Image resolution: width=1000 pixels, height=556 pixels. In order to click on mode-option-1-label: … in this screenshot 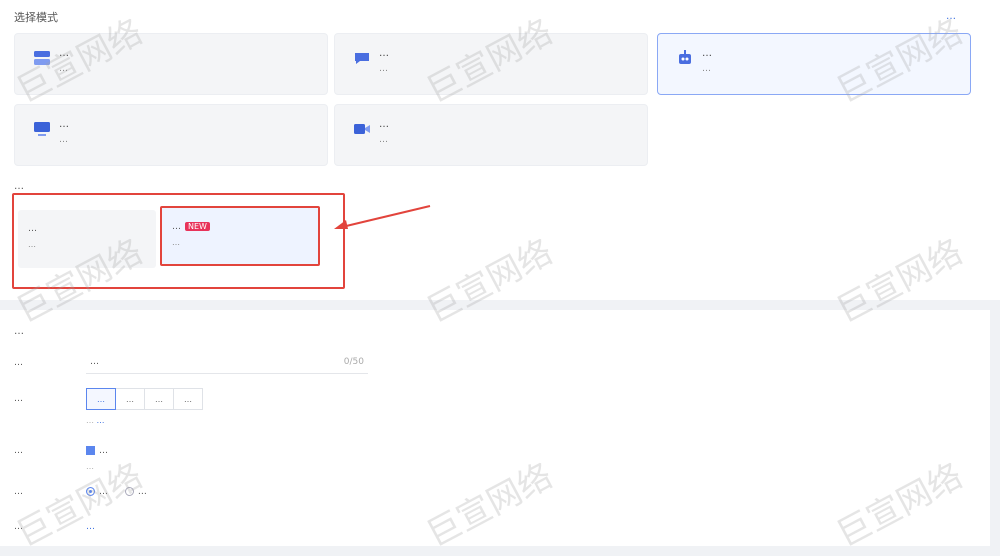, I will do `click(103, 492)`.